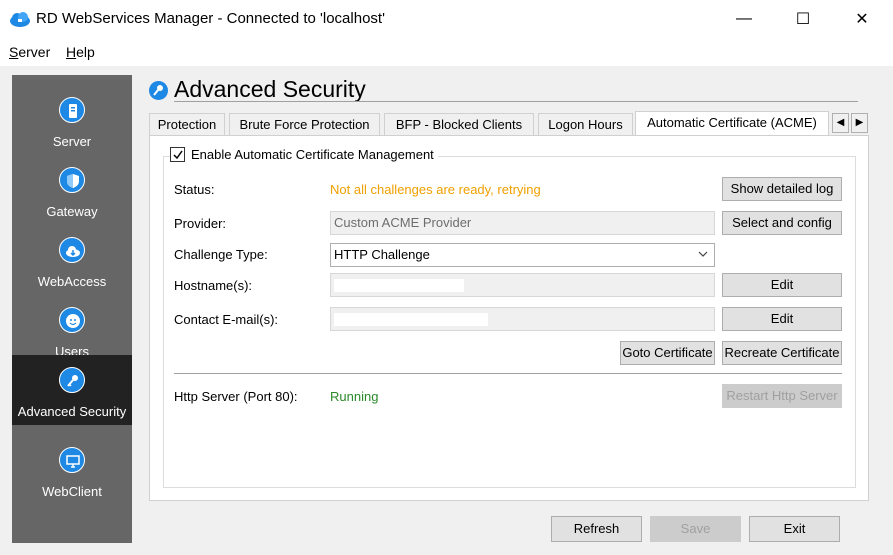 The image size is (893, 555). I want to click on sidebar-item-label: Server, so click(72, 141).